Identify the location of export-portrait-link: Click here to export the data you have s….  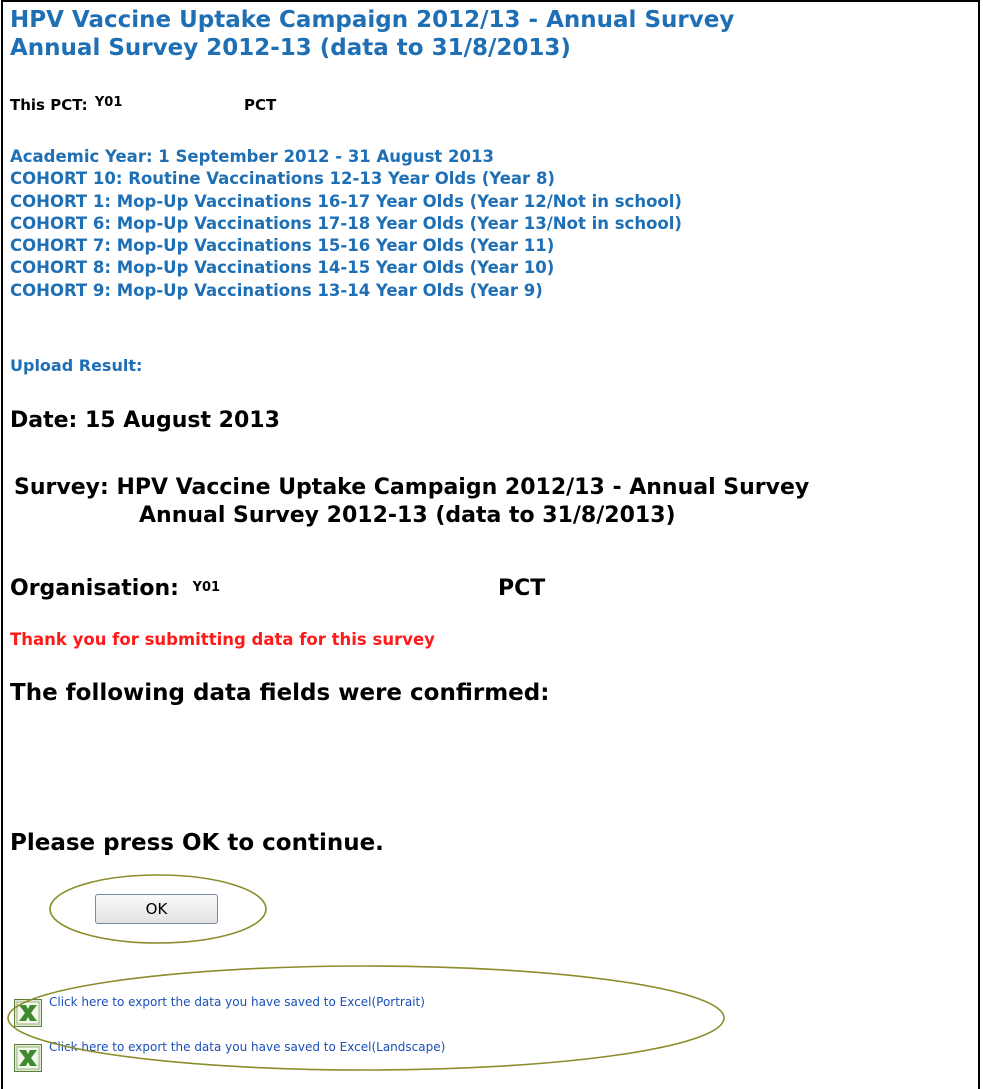
(237, 1002).